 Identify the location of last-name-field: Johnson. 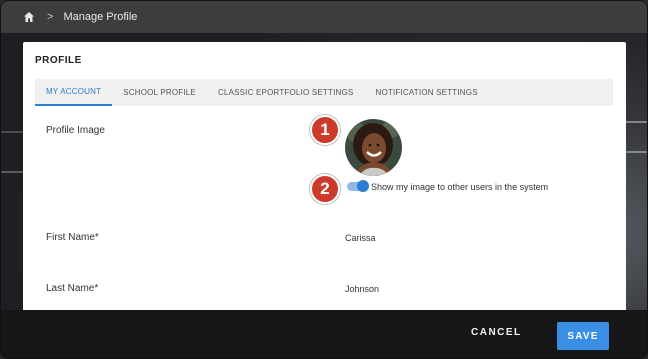
(362, 289).